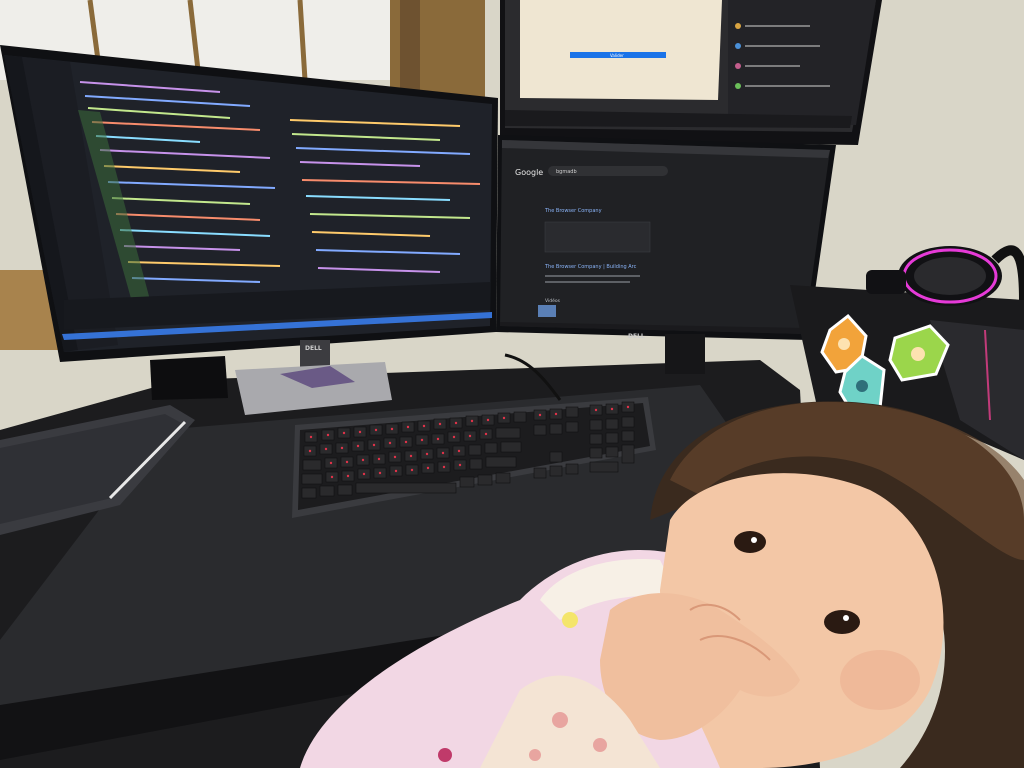 The height and width of the screenshot is (768, 1024). What do you see at coordinates (547, 311) in the screenshot?
I see `video-thumb` at bounding box center [547, 311].